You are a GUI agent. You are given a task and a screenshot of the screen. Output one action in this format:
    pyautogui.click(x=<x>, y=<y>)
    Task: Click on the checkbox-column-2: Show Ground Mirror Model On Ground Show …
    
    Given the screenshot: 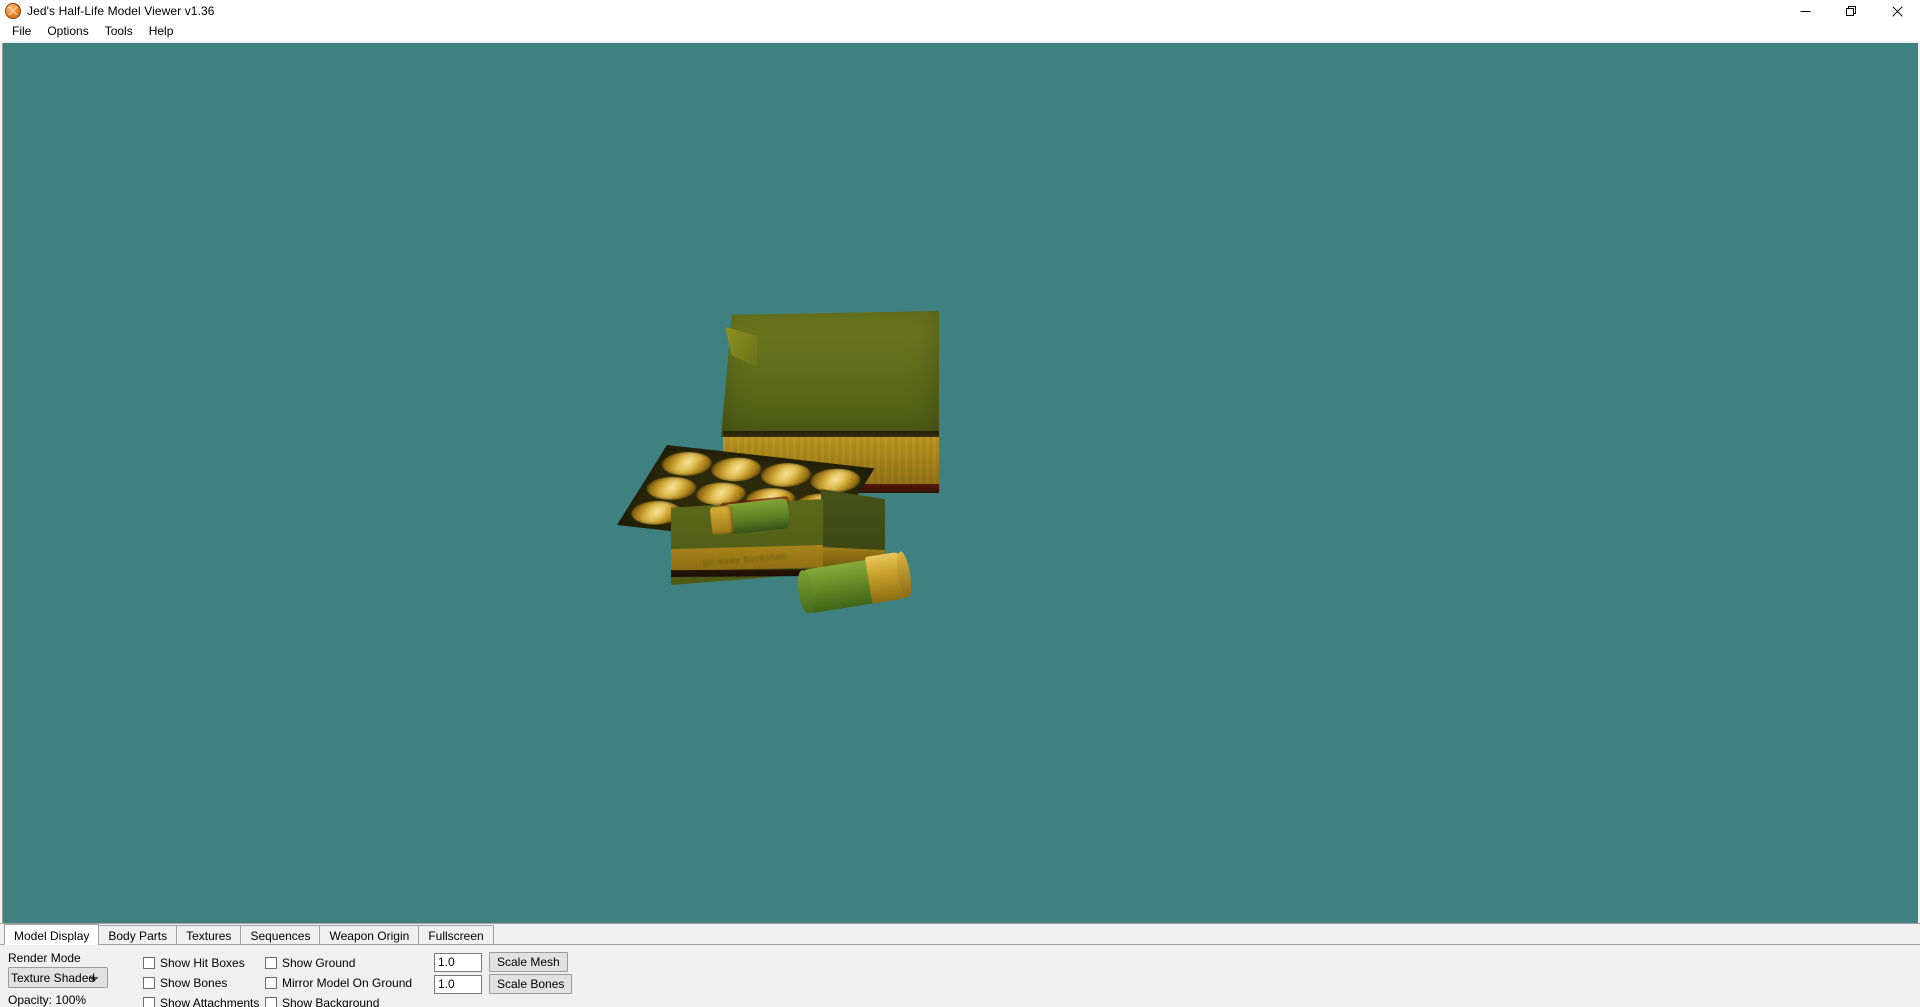 What is the action you would take?
    pyautogui.click(x=338, y=980)
    